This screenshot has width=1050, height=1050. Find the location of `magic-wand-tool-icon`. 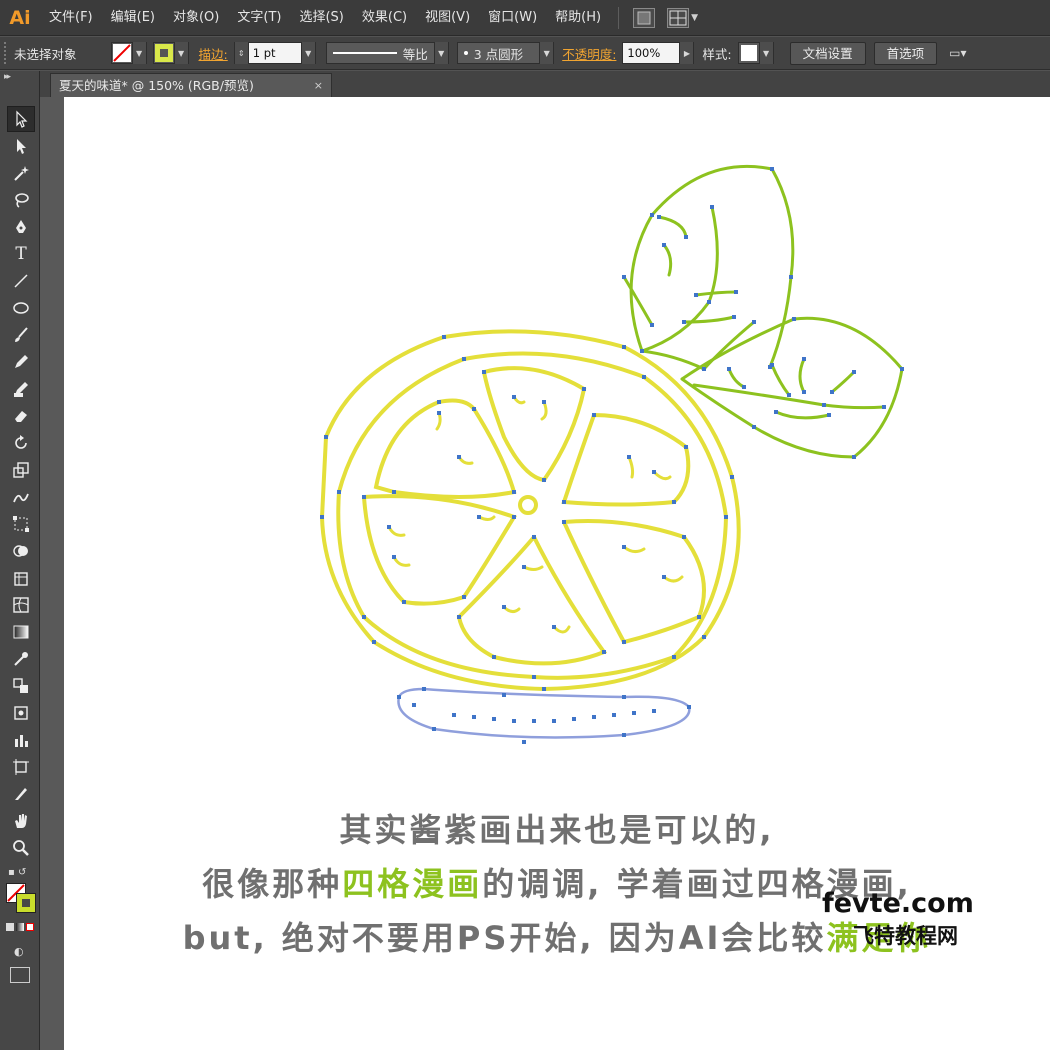

magic-wand-tool-icon is located at coordinates (21, 173).